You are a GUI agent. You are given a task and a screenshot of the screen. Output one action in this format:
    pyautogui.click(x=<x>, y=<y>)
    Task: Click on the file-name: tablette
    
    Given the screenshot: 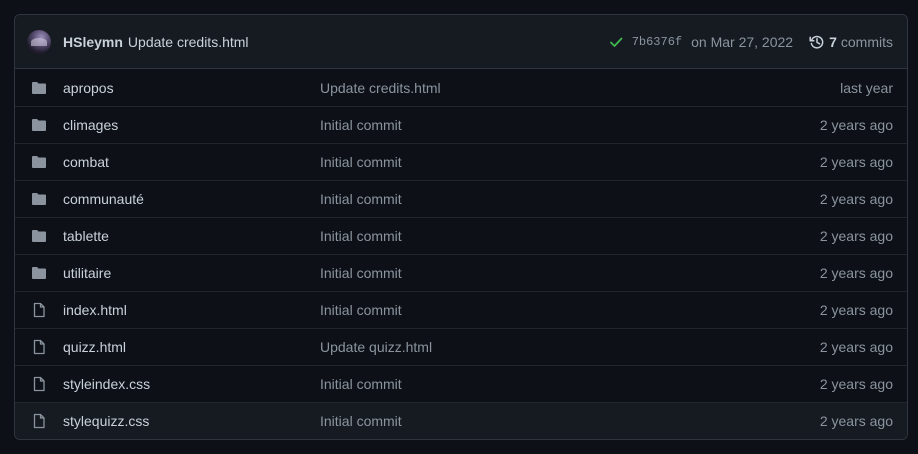 What is the action you would take?
    pyautogui.click(x=191, y=236)
    